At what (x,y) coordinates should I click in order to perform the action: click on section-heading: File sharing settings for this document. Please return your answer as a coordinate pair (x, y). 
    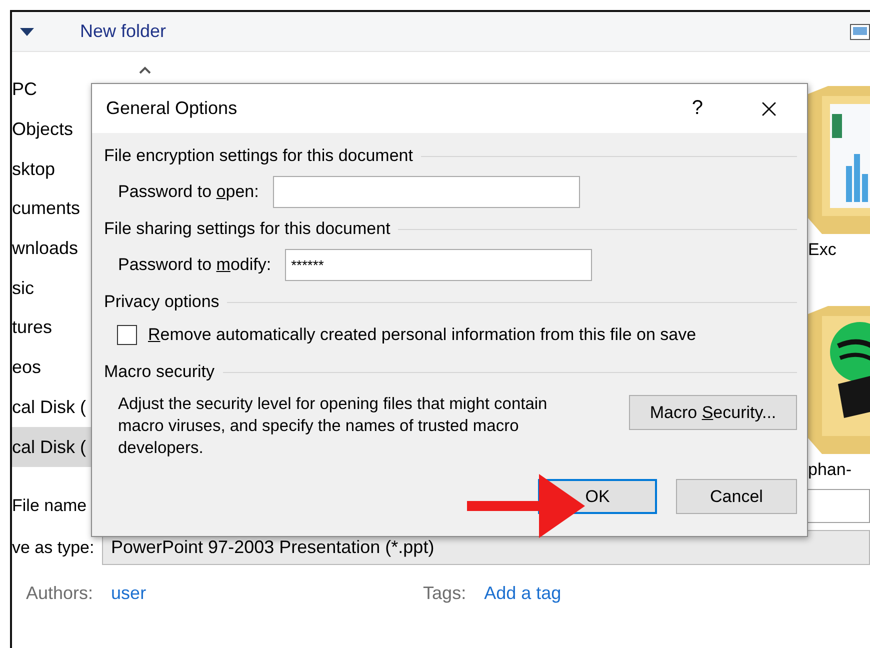
    Looking at the image, I should click on (247, 229).